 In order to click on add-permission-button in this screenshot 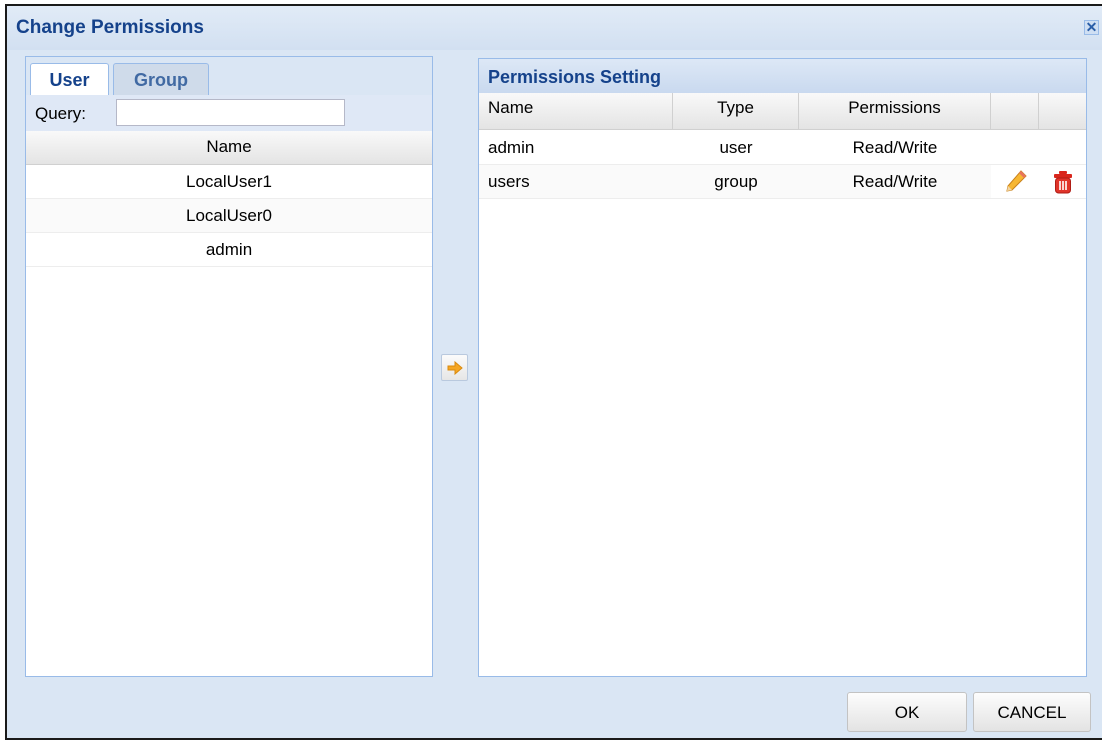, I will do `click(454, 367)`.